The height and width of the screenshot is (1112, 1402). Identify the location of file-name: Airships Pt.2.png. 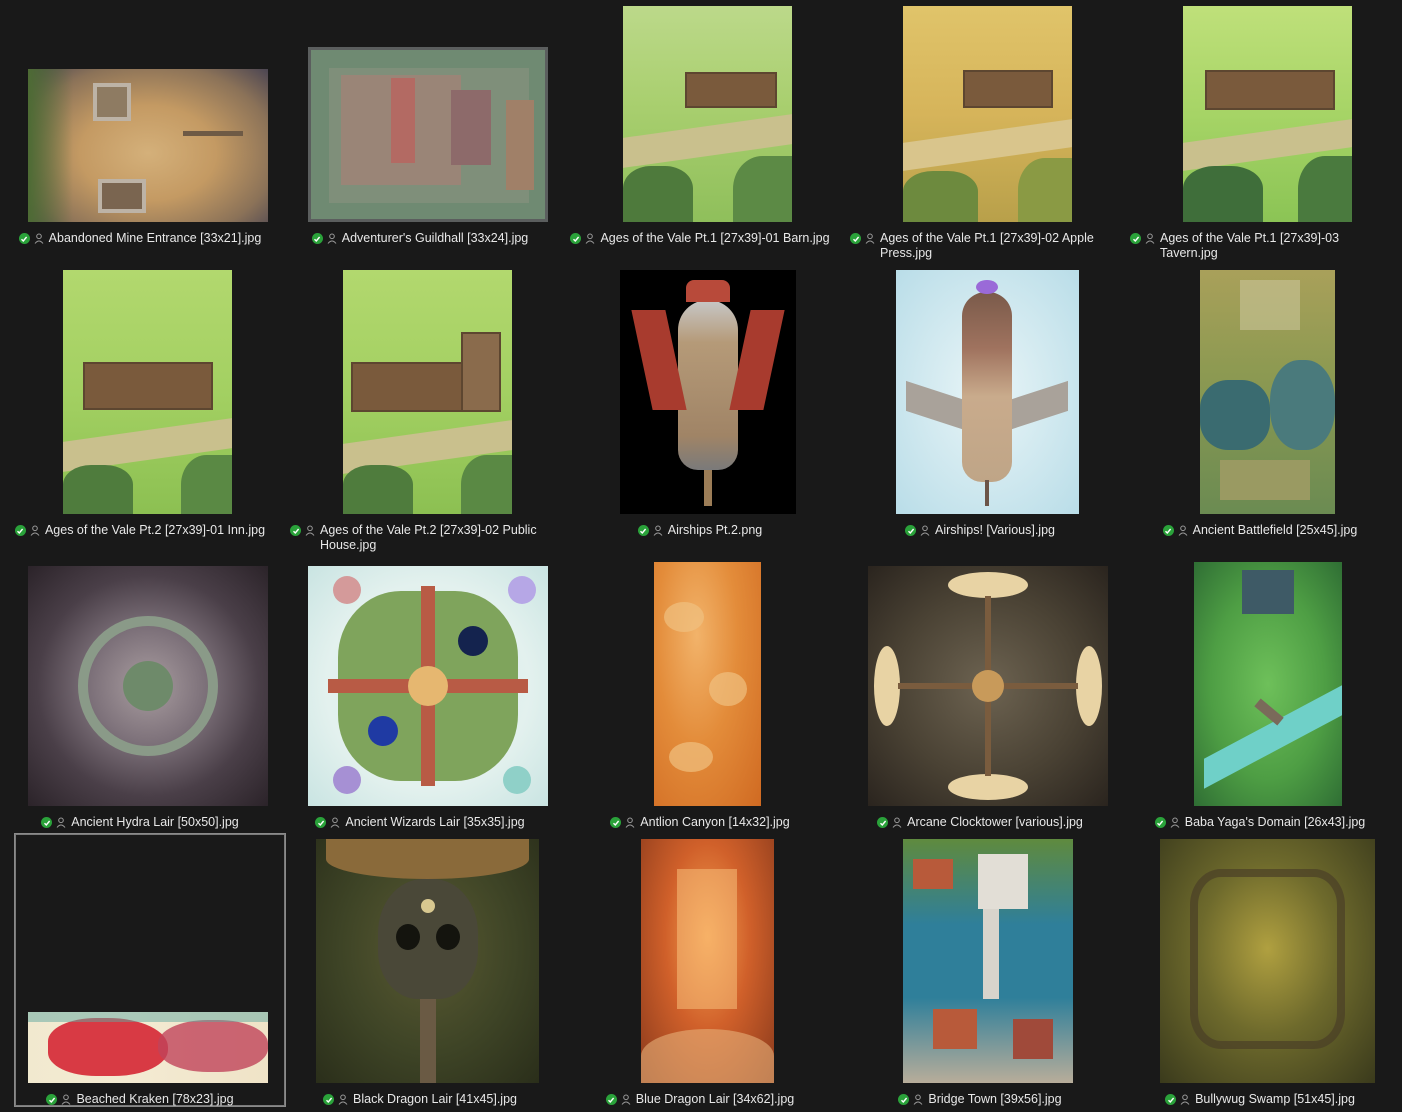
(715, 530).